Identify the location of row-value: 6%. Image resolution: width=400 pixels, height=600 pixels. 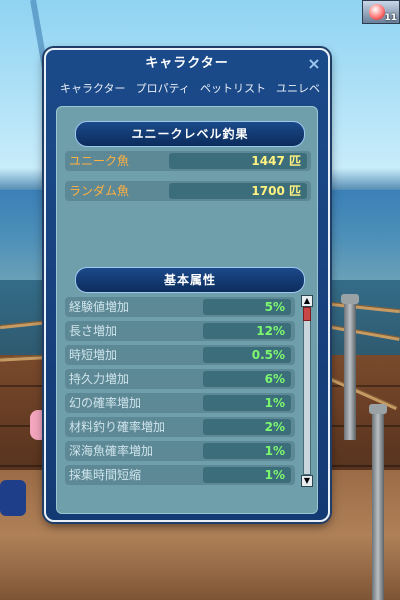
(274, 379).